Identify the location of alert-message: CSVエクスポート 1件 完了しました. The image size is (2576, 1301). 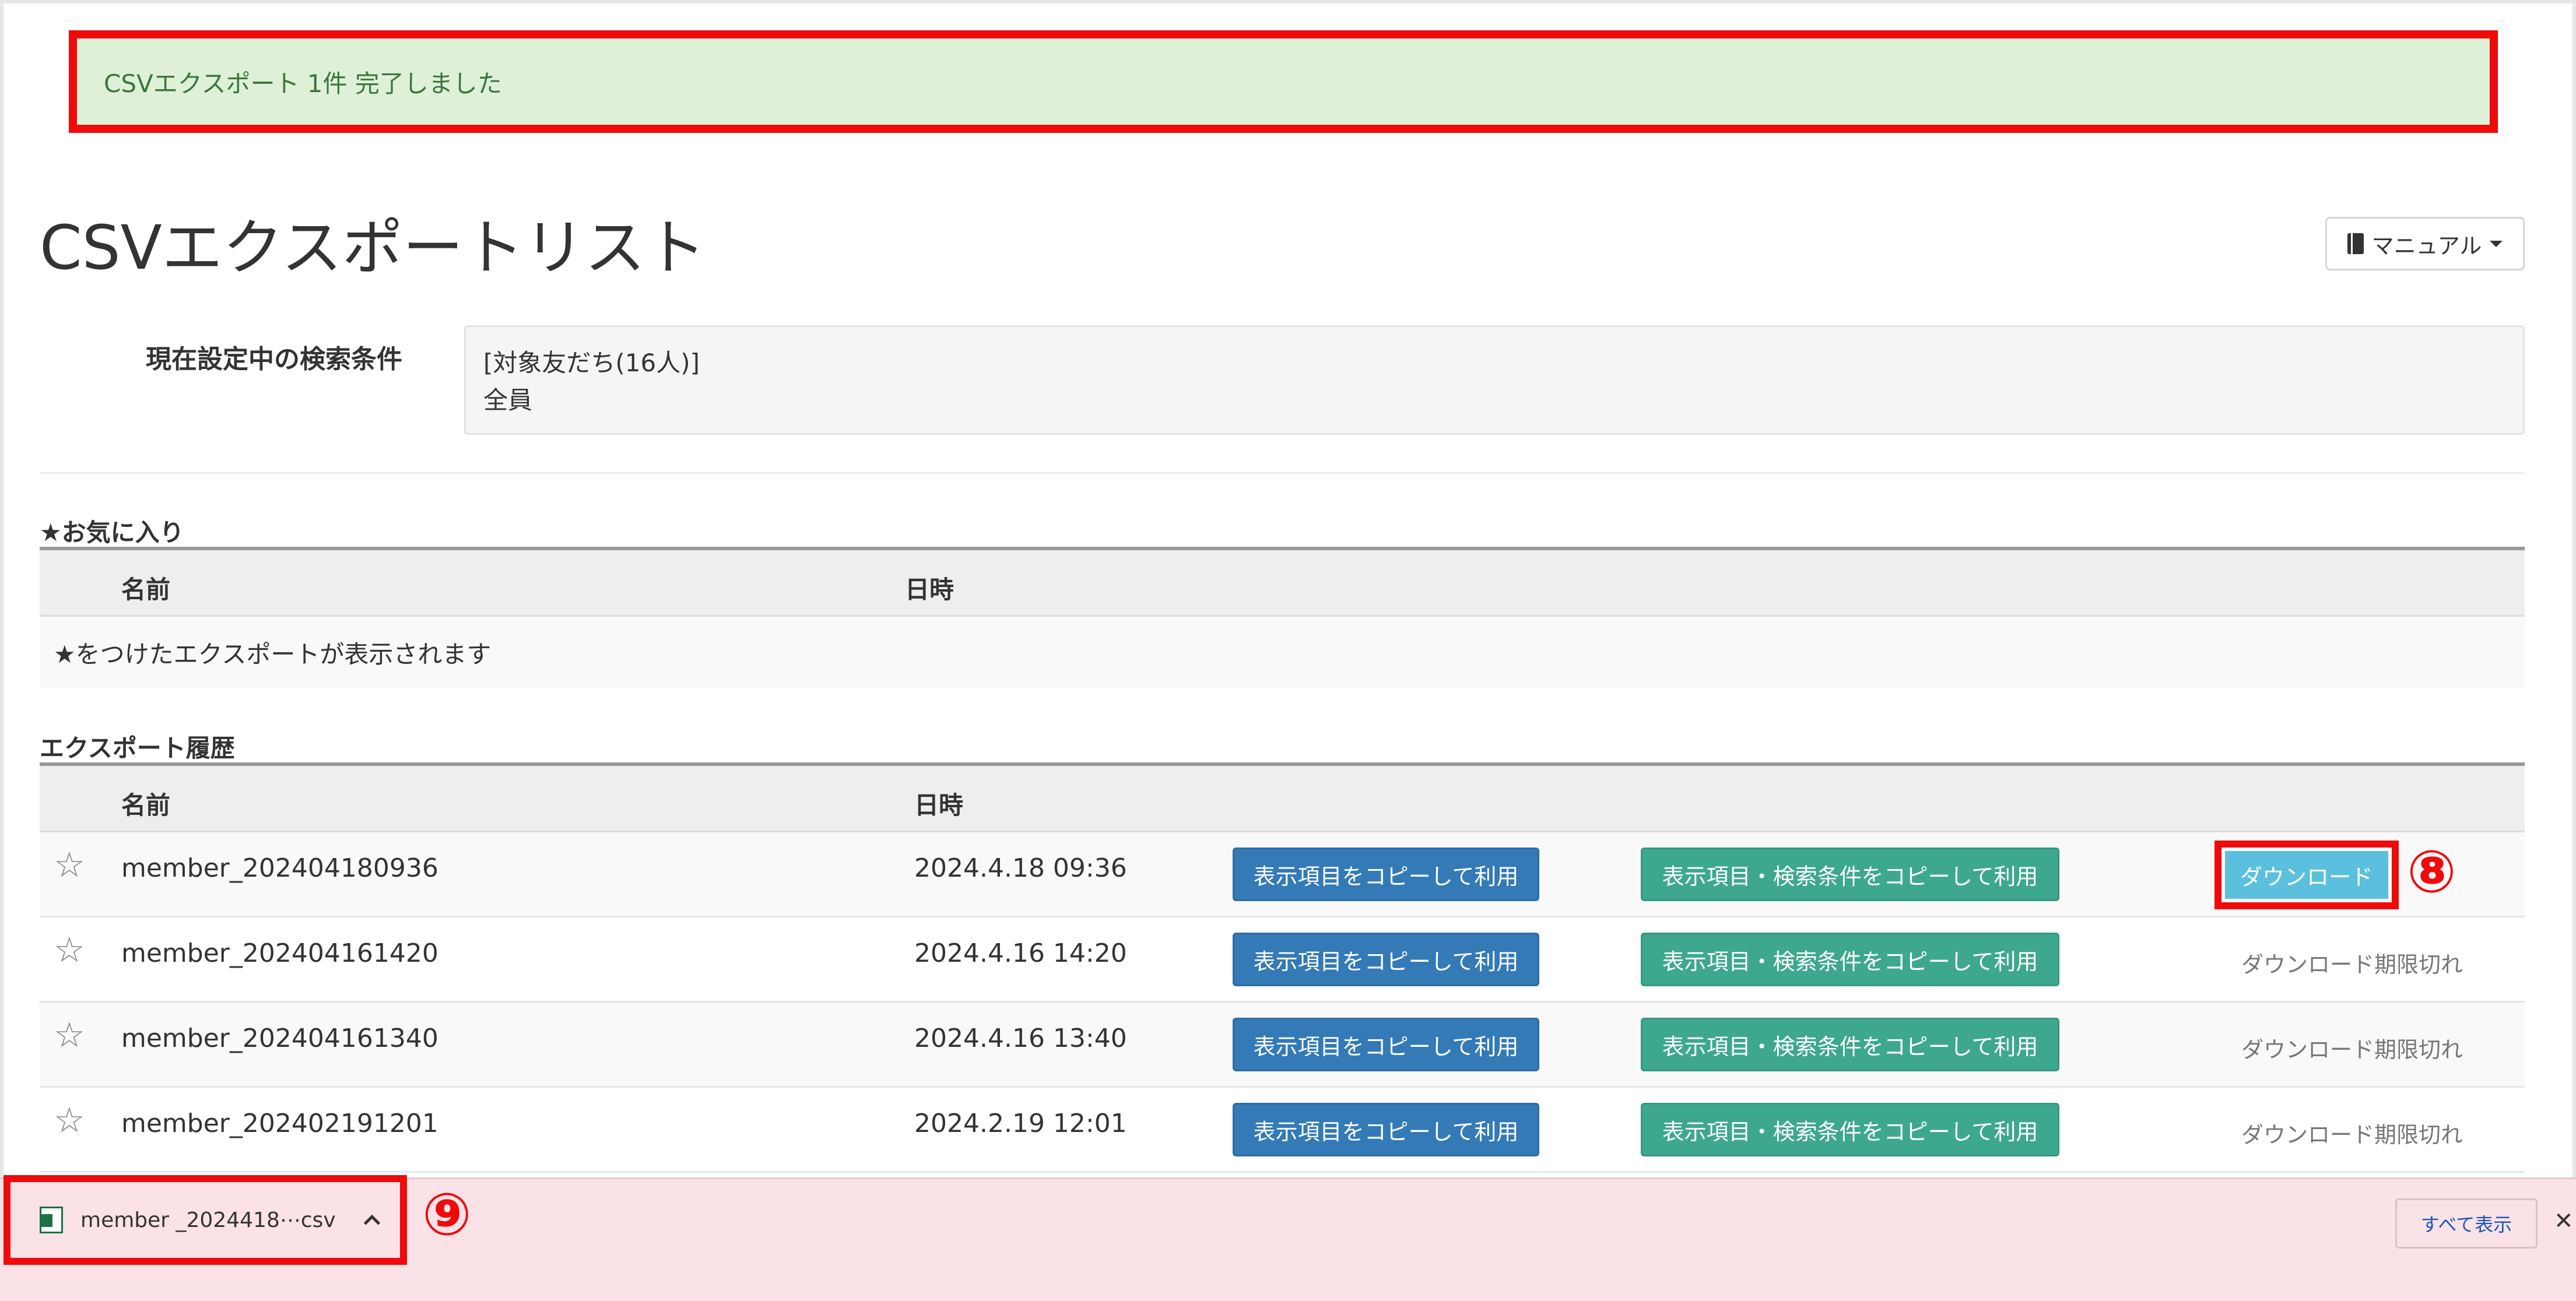
(303, 83).